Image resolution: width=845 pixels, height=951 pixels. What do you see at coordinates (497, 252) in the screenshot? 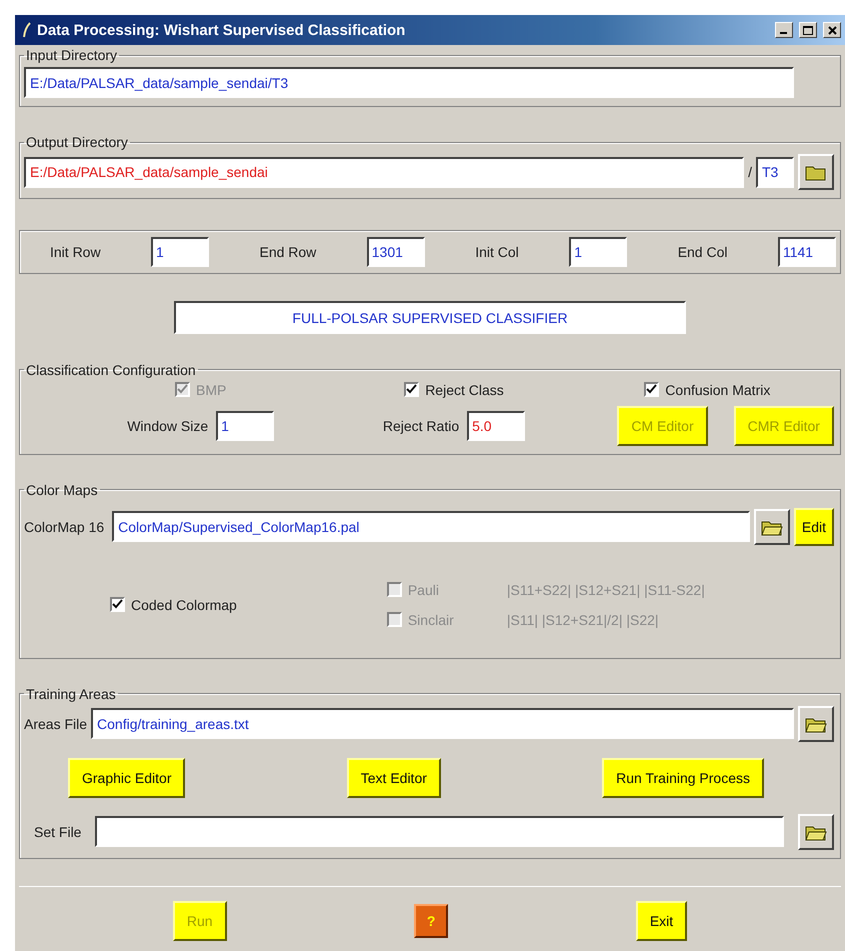
I see `range-label: Init Col` at bounding box center [497, 252].